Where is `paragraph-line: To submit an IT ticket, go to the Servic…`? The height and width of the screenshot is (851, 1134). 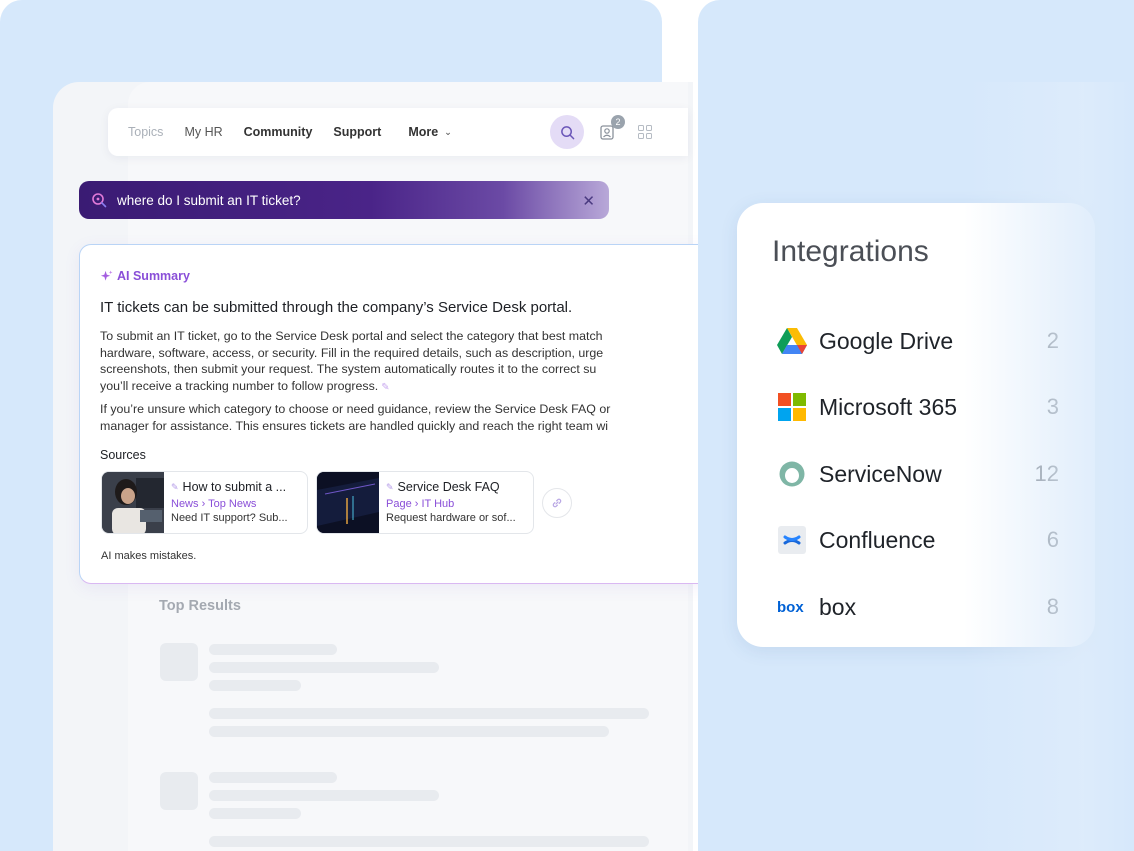 paragraph-line: To submit an IT ticket, go to the Servic… is located at coordinates (351, 336).